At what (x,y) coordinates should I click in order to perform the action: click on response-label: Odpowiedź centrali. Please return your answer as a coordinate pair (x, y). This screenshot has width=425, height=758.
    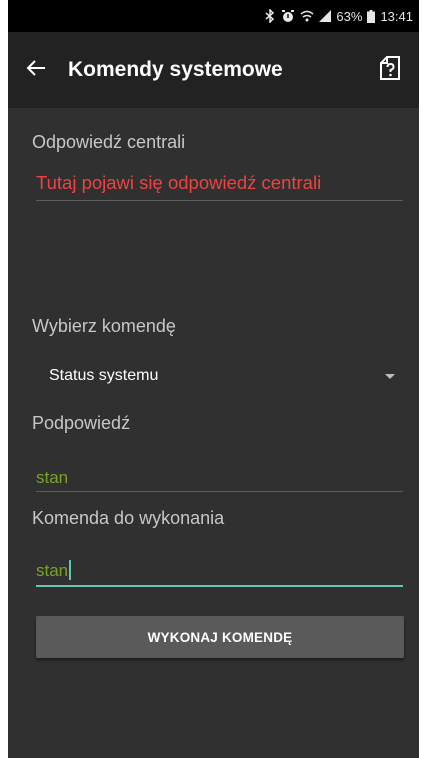
    Looking at the image, I should click on (109, 142).